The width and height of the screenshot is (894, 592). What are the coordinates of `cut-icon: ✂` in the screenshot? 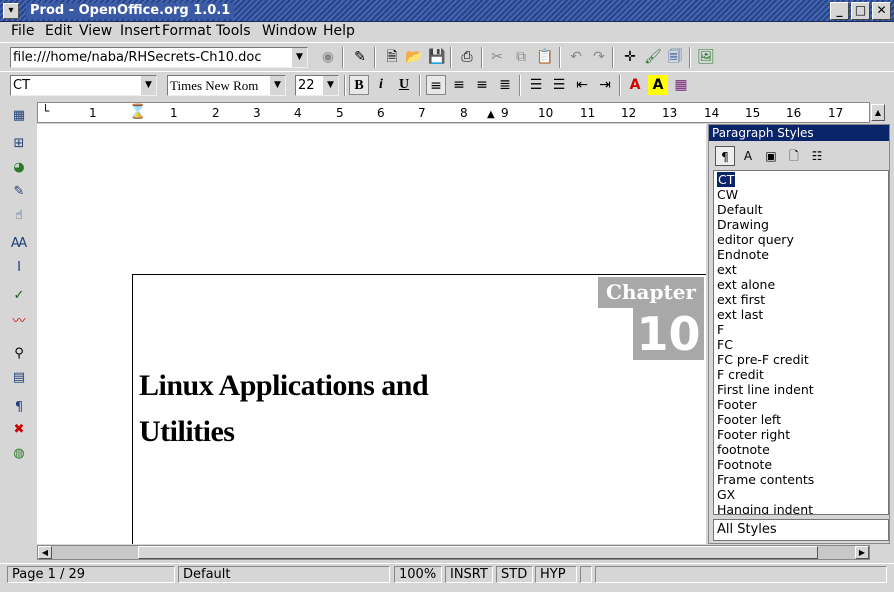 It's located at (497, 57).